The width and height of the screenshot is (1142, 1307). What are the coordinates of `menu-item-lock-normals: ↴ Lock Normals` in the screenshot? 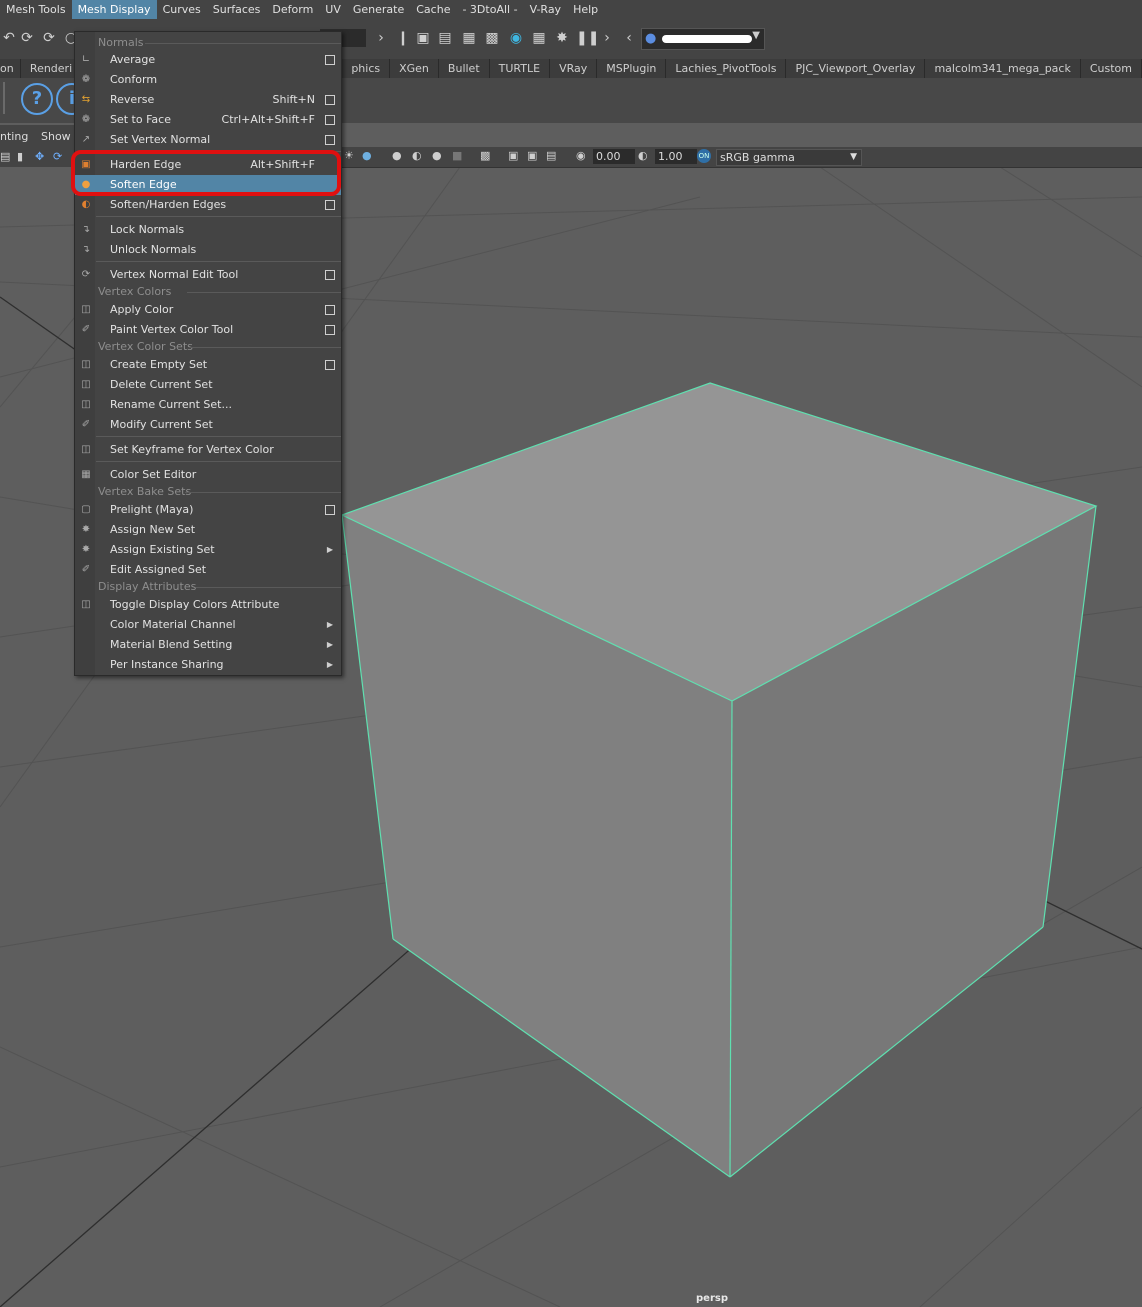 It's located at (208, 230).